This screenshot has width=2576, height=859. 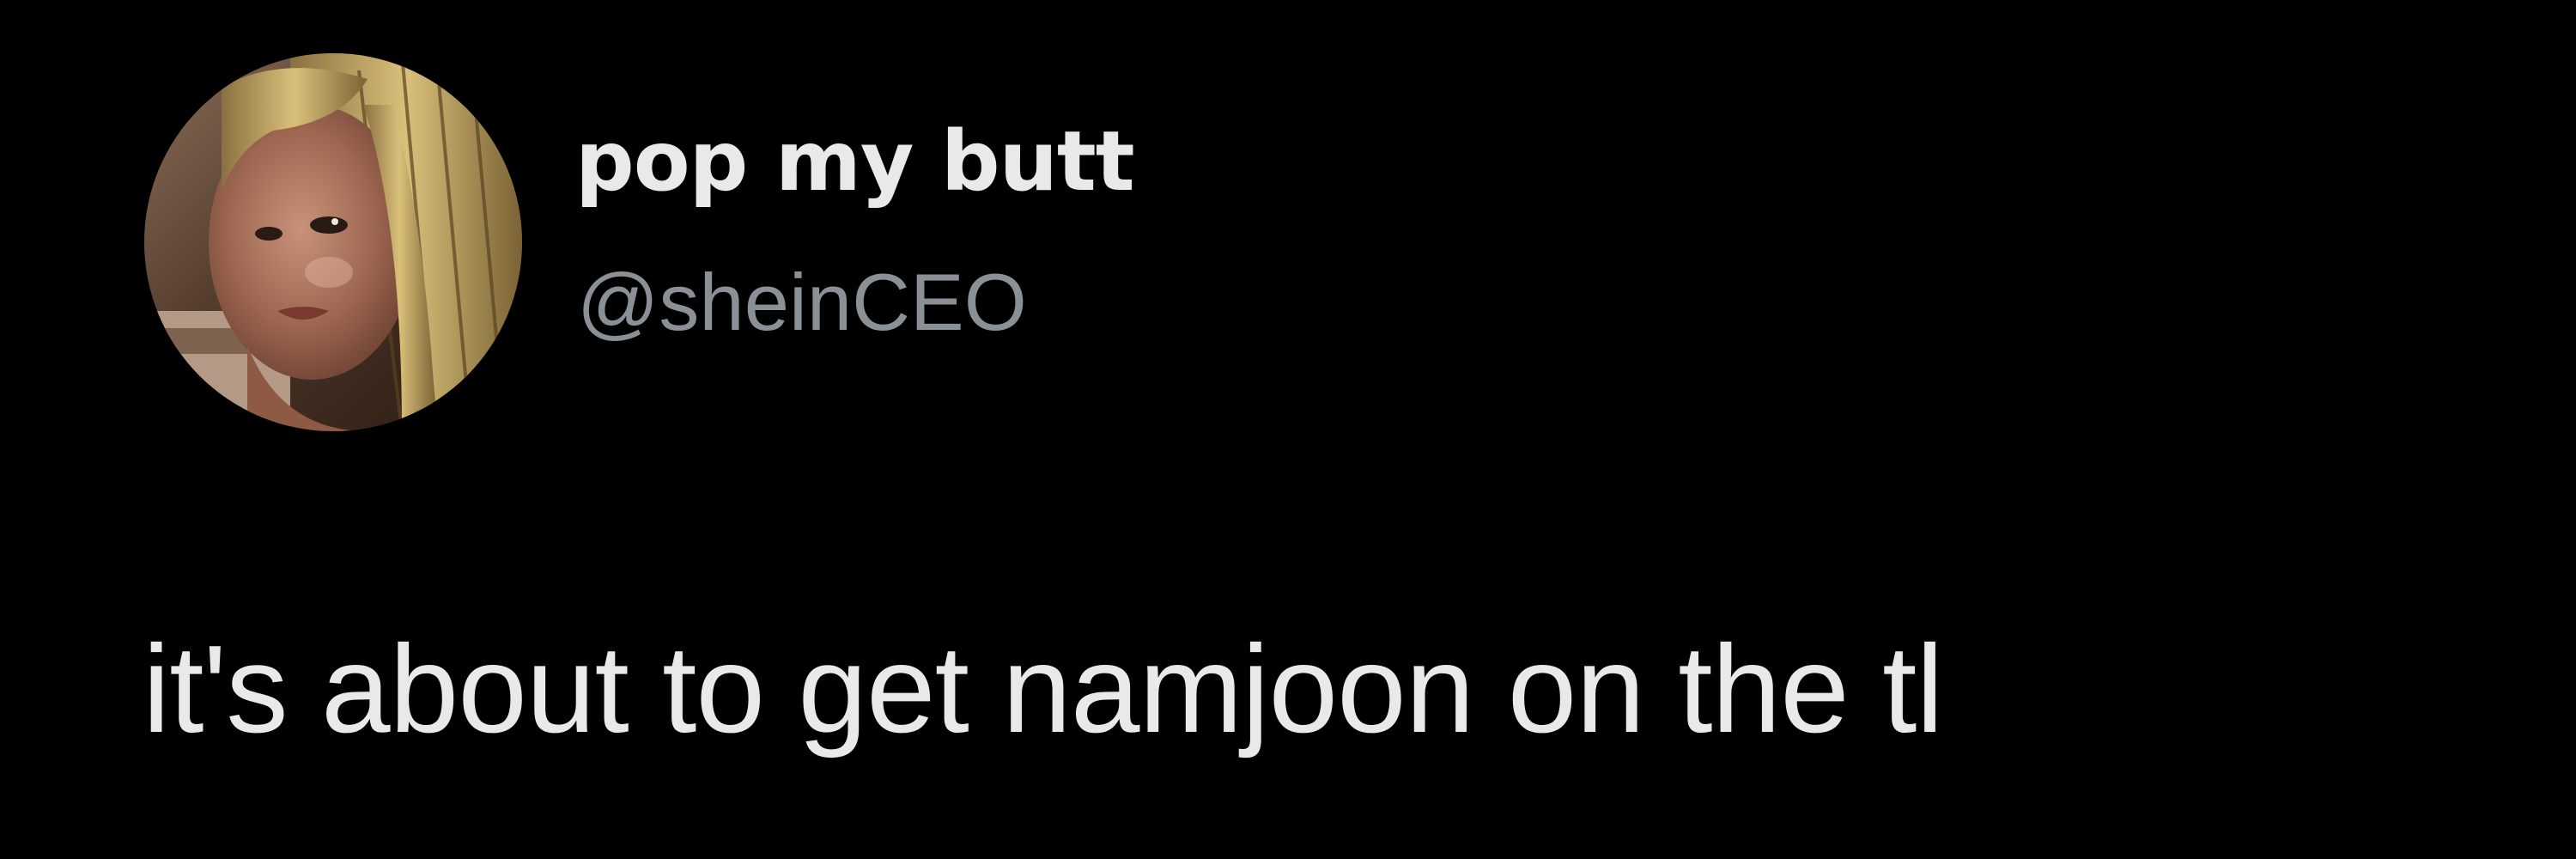 I want to click on profile-photo-icon, so click(x=333, y=242).